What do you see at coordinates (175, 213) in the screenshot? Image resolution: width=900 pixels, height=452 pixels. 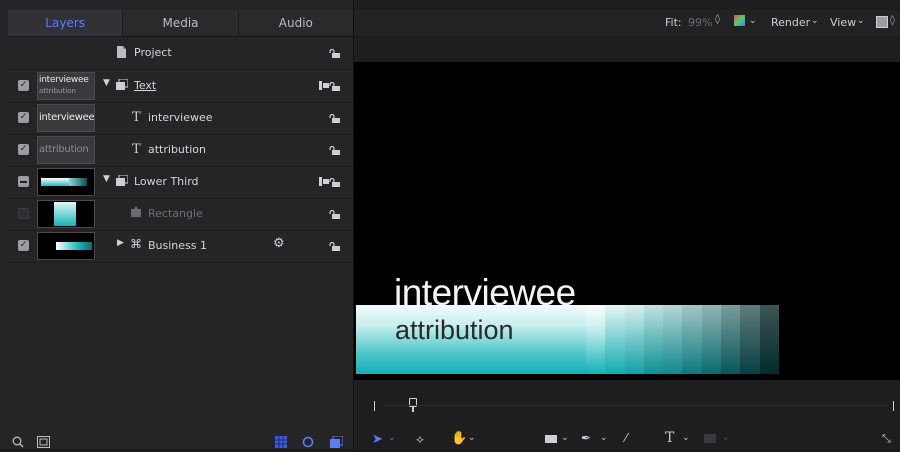 I see `layer-name: Rectangle` at bounding box center [175, 213].